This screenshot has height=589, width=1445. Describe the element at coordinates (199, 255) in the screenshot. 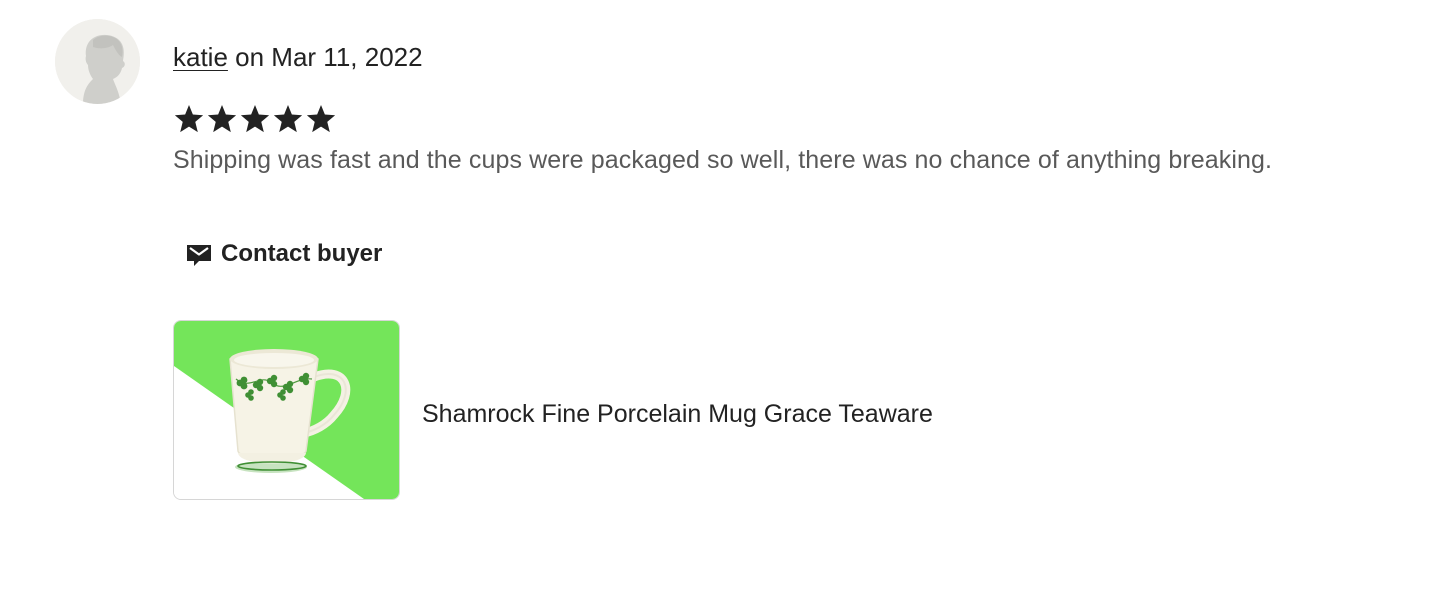

I see `mail-icon` at that location.